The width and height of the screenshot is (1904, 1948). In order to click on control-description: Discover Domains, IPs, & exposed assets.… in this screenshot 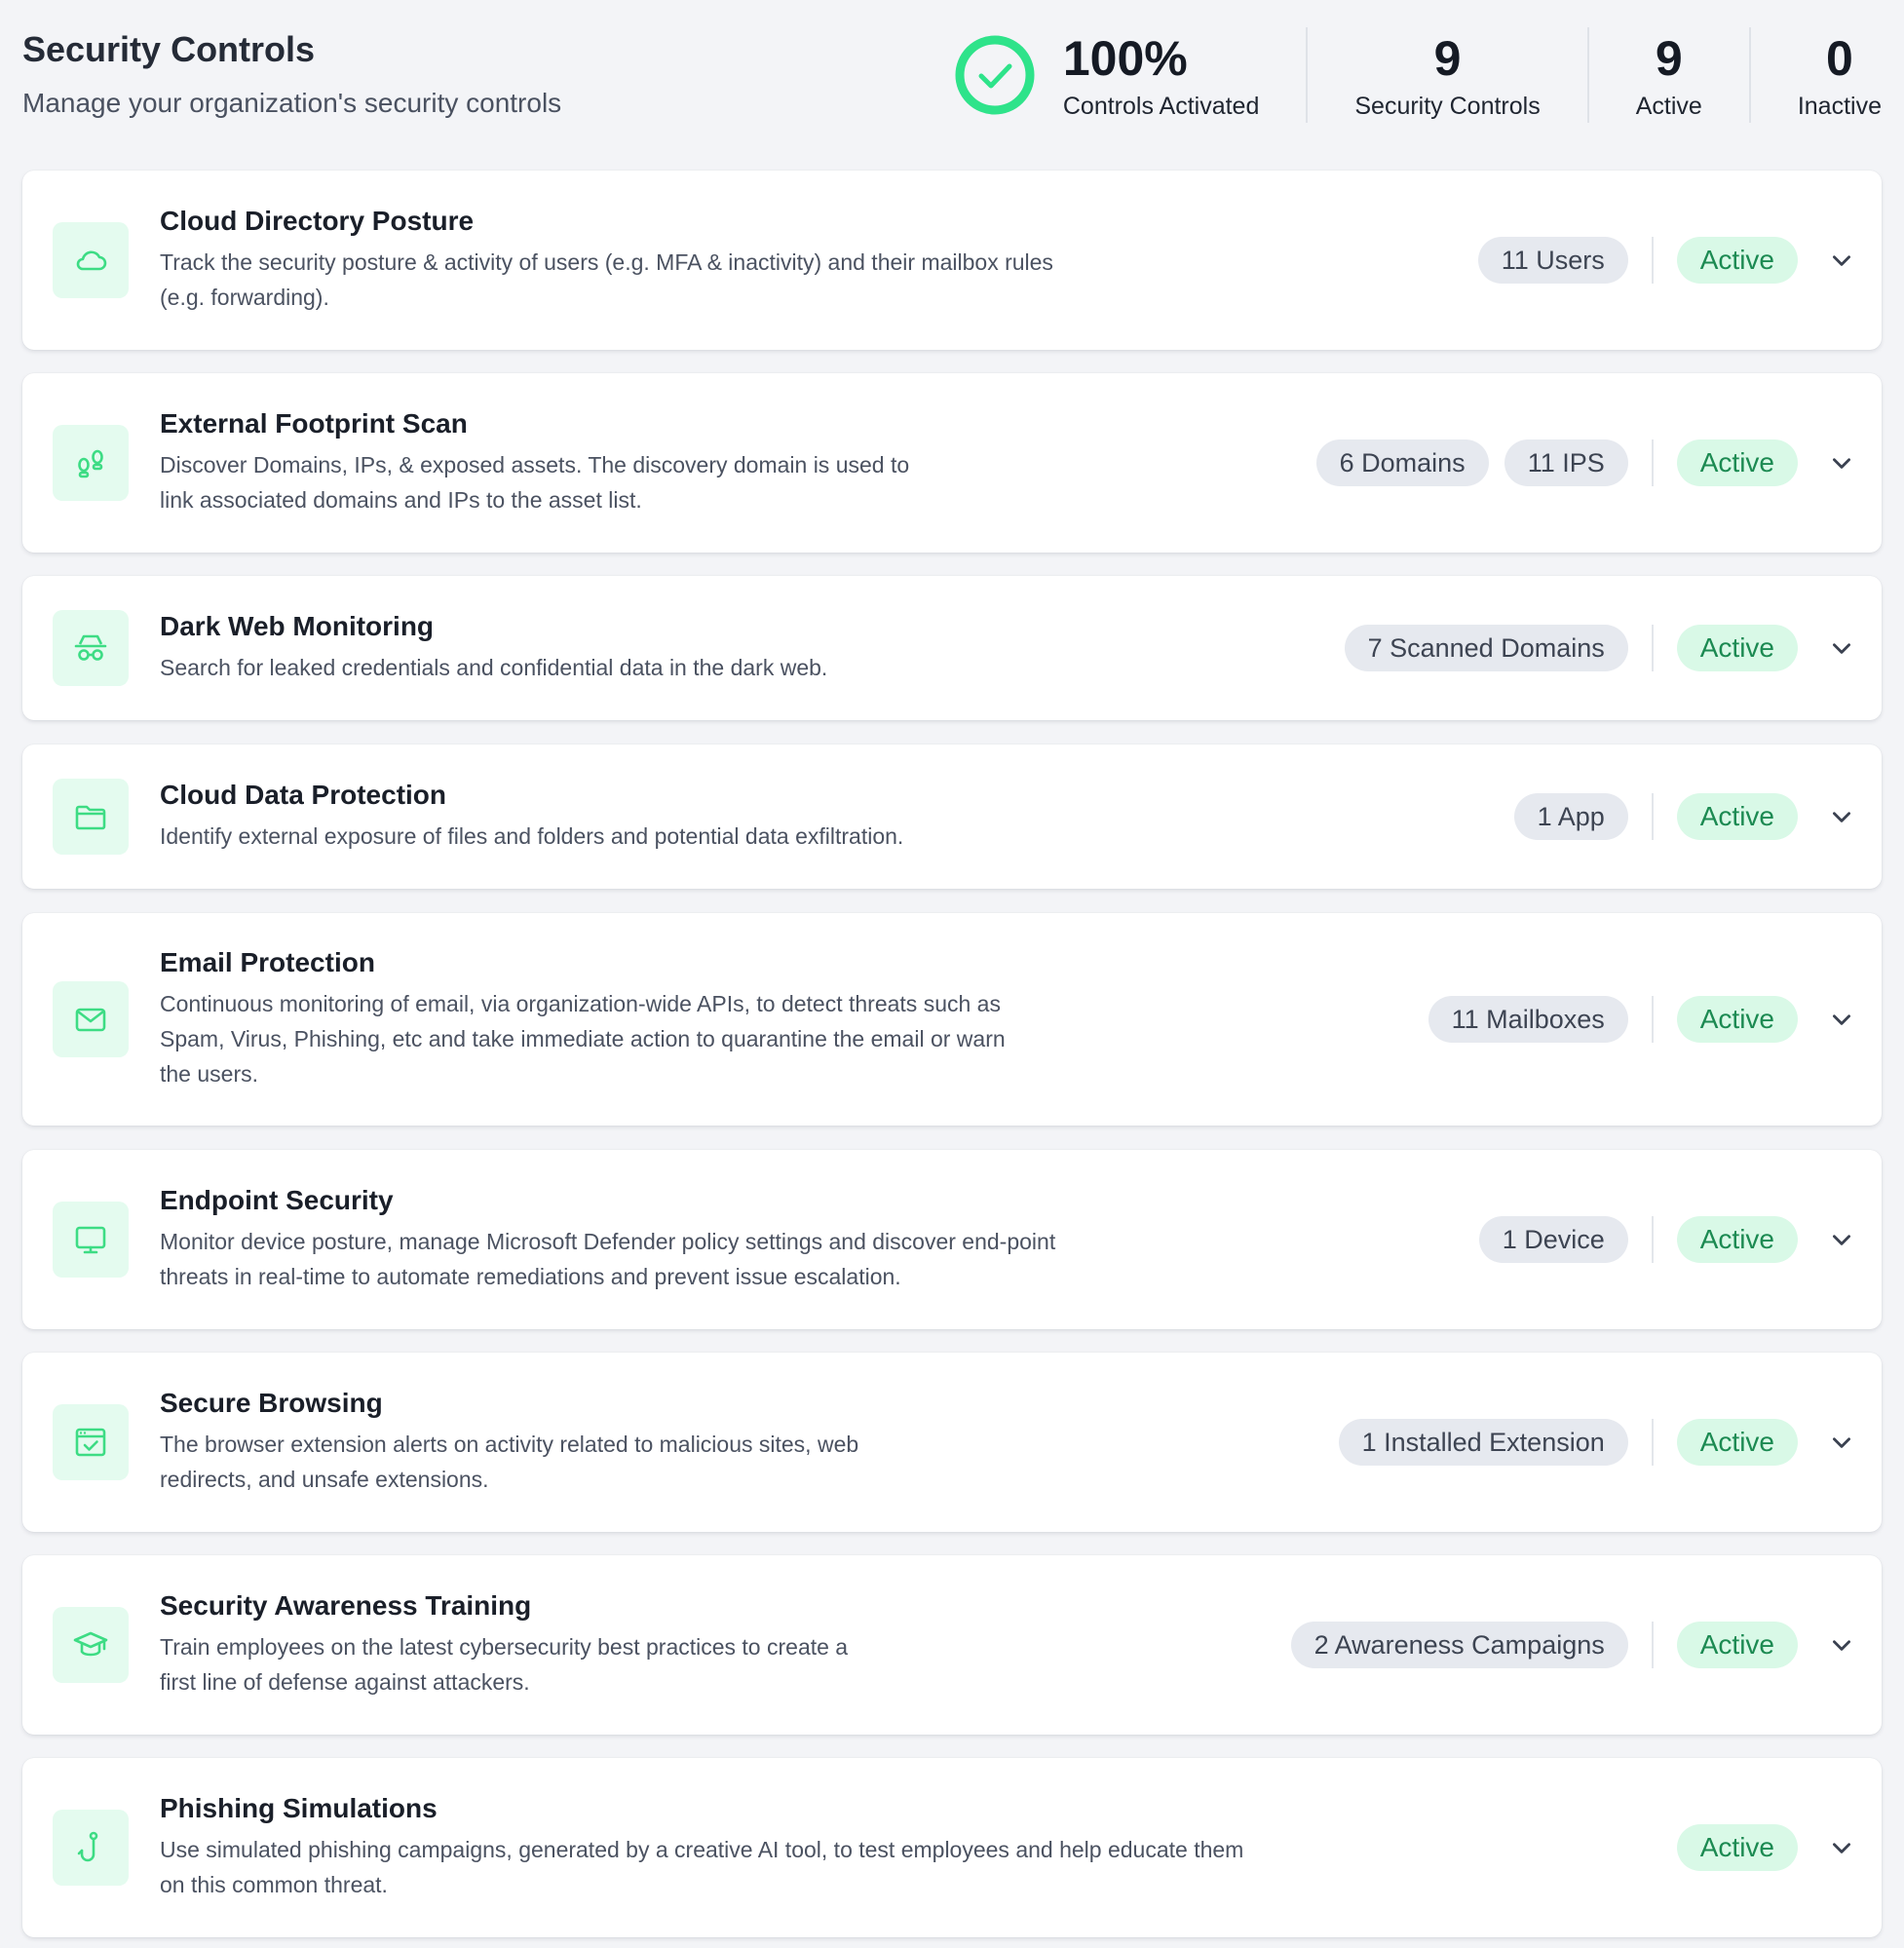, I will do `click(534, 482)`.